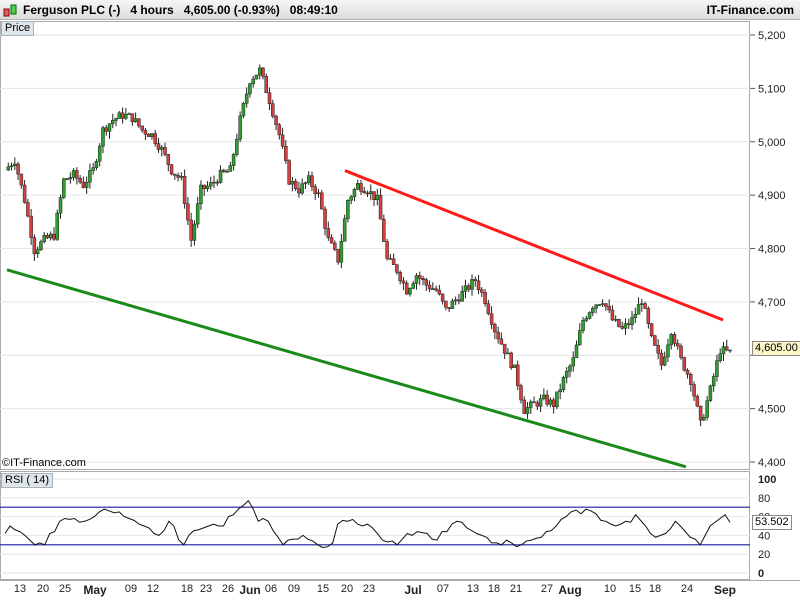 The height and width of the screenshot is (600, 800). I want to click on x-tick-label: 27, so click(547, 589).